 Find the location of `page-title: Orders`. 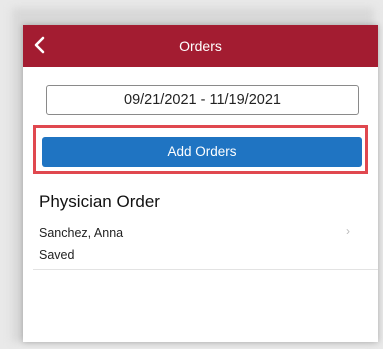

page-title: Orders is located at coordinates (200, 46).